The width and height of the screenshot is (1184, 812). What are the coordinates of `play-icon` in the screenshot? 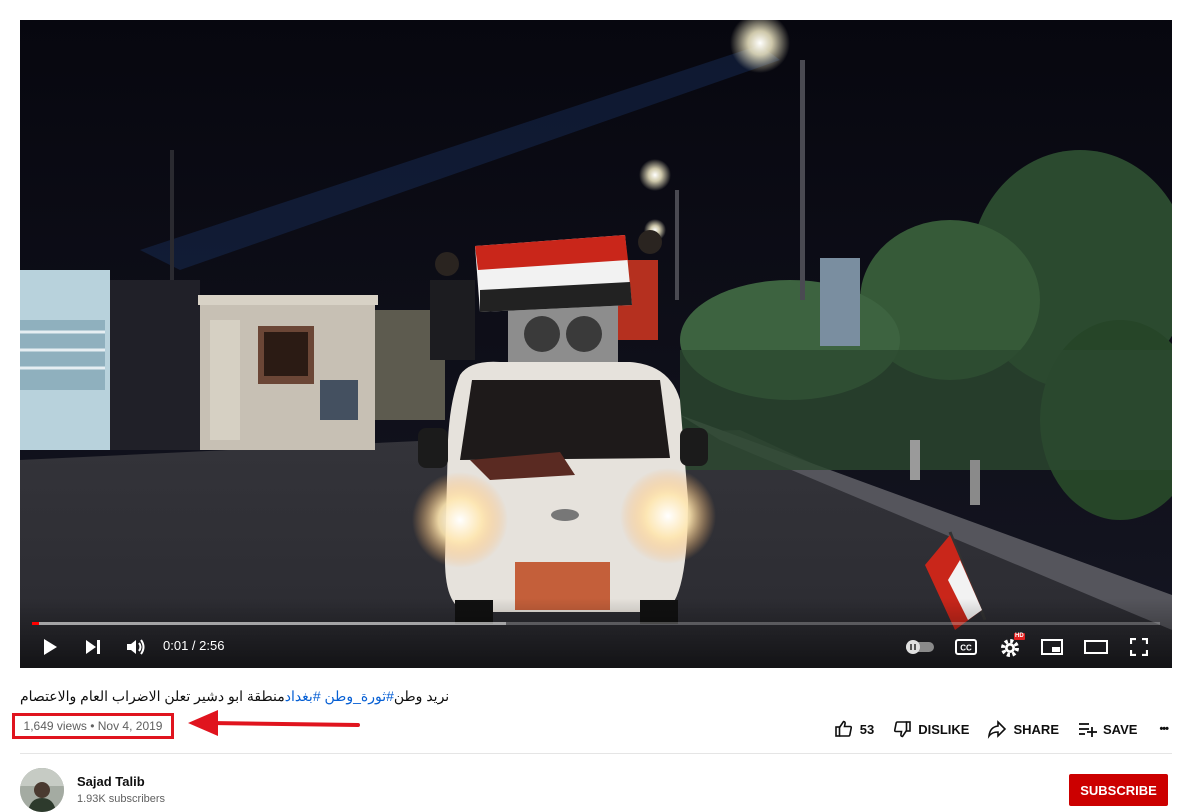 It's located at (50, 647).